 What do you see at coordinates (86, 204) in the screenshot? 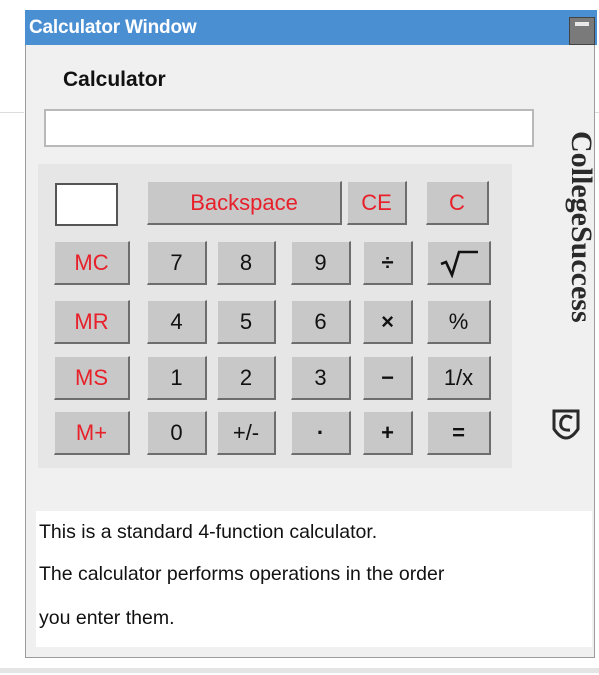
I see `memory-indicator` at bounding box center [86, 204].